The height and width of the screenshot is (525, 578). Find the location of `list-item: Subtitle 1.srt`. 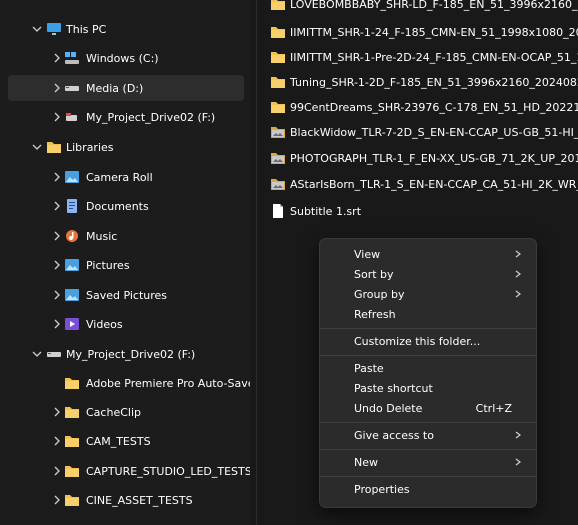

list-item: Subtitle 1.srt is located at coordinates (315, 211).